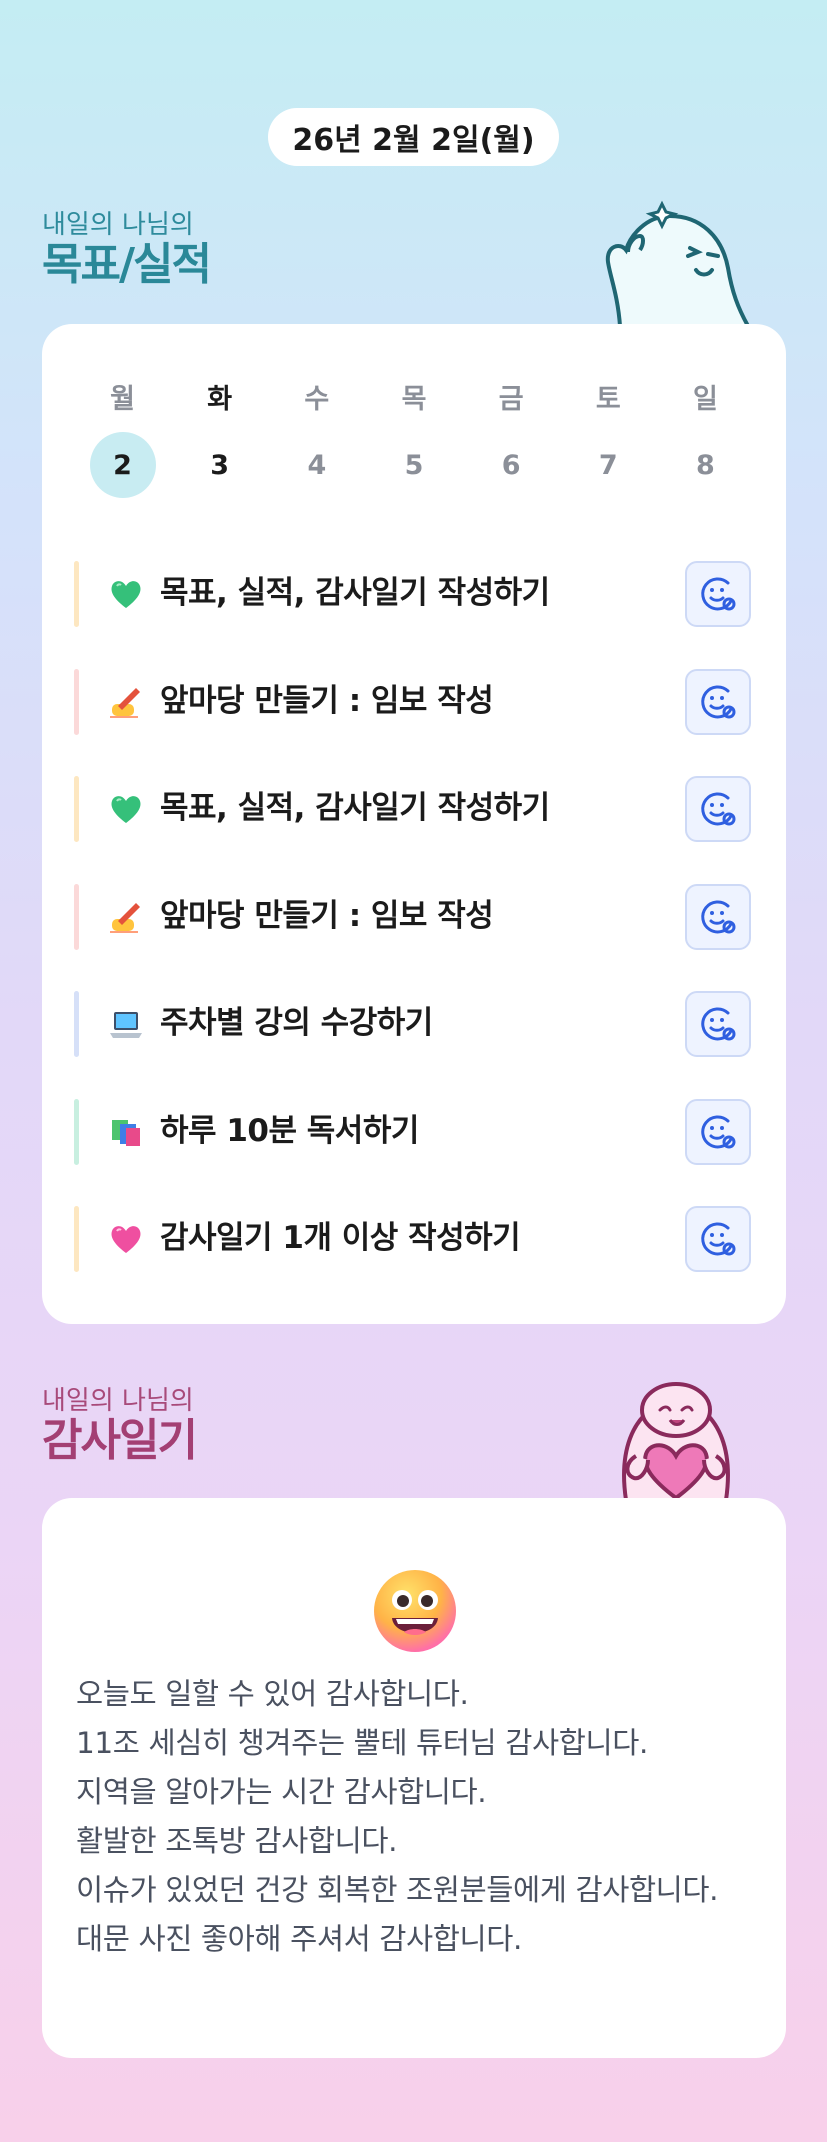  What do you see at coordinates (118, 225) in the screenshot?
I see `goals-subtitle: 내일의 나님의` at bounding box center [118, 225].